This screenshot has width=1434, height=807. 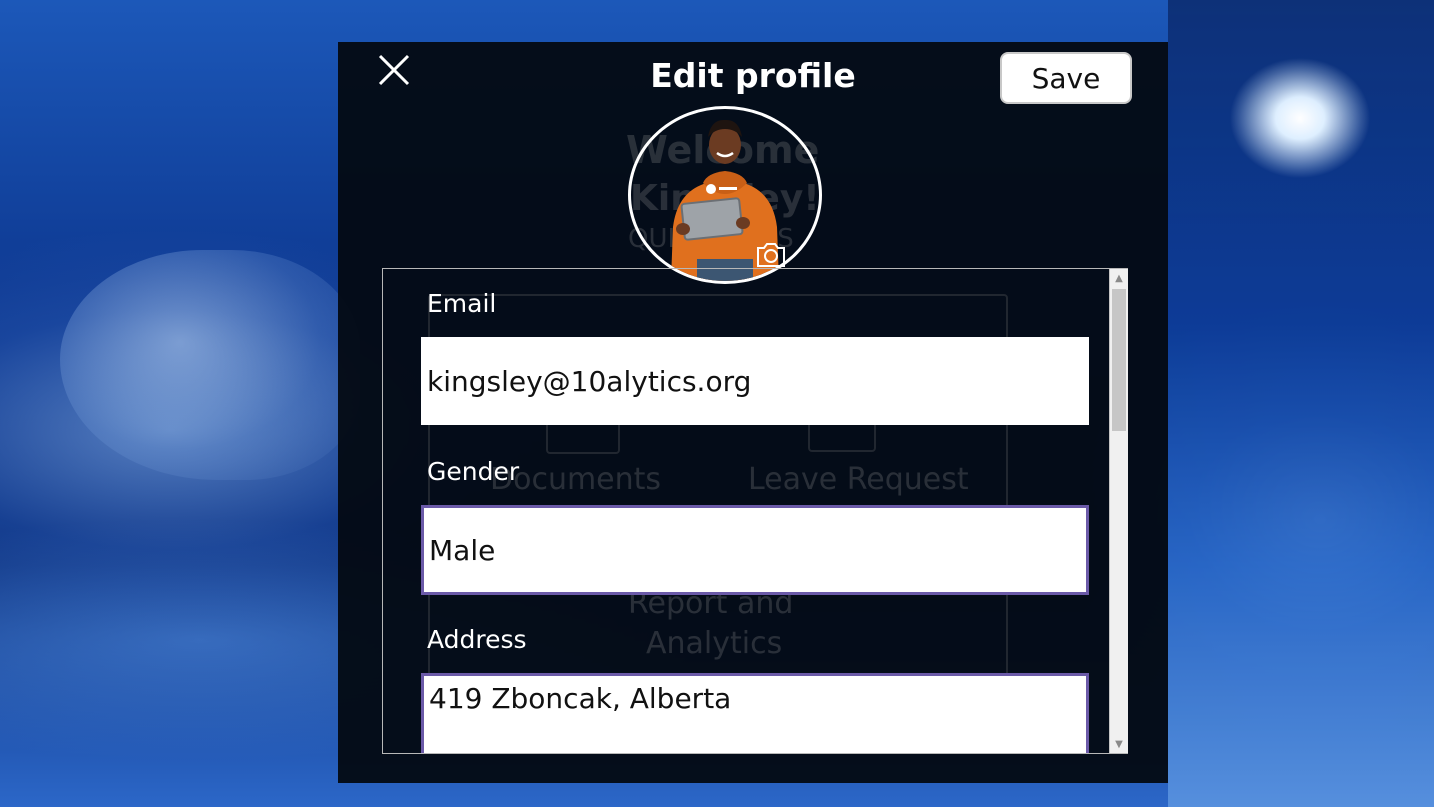 I want to click on gender-label: Gender, so click(x=473, y=471).